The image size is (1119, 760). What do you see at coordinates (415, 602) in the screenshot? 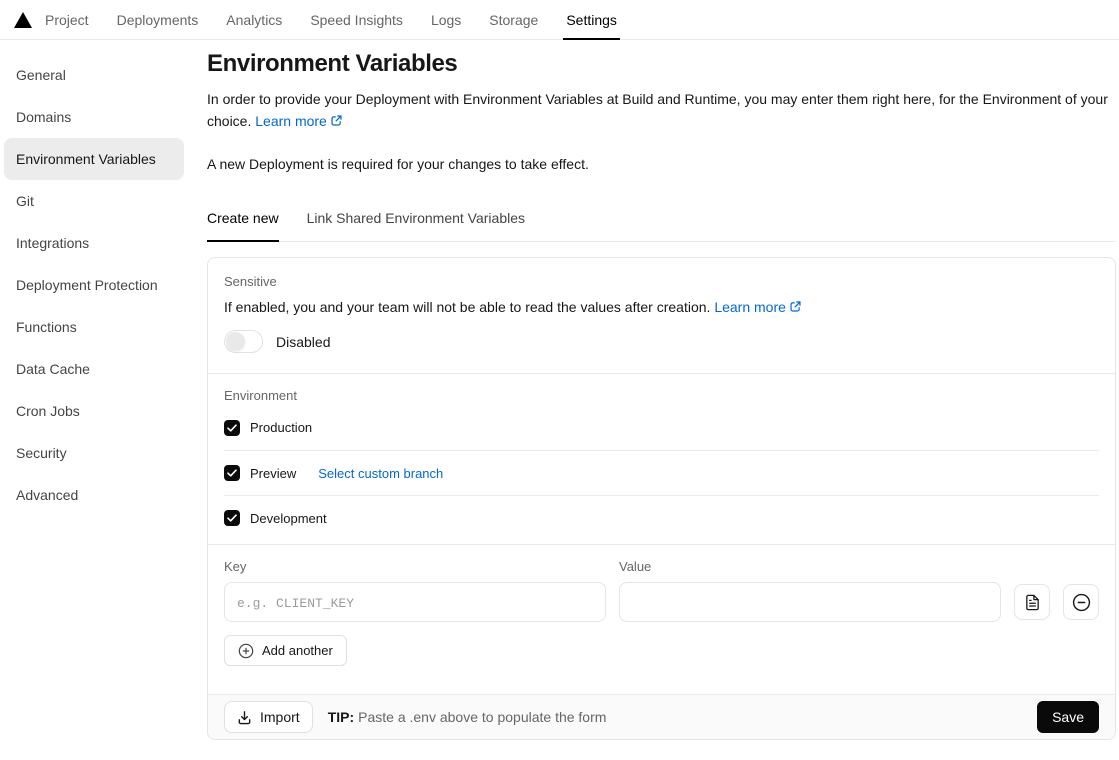
I see `key-input` at bounding box center [415, 602].